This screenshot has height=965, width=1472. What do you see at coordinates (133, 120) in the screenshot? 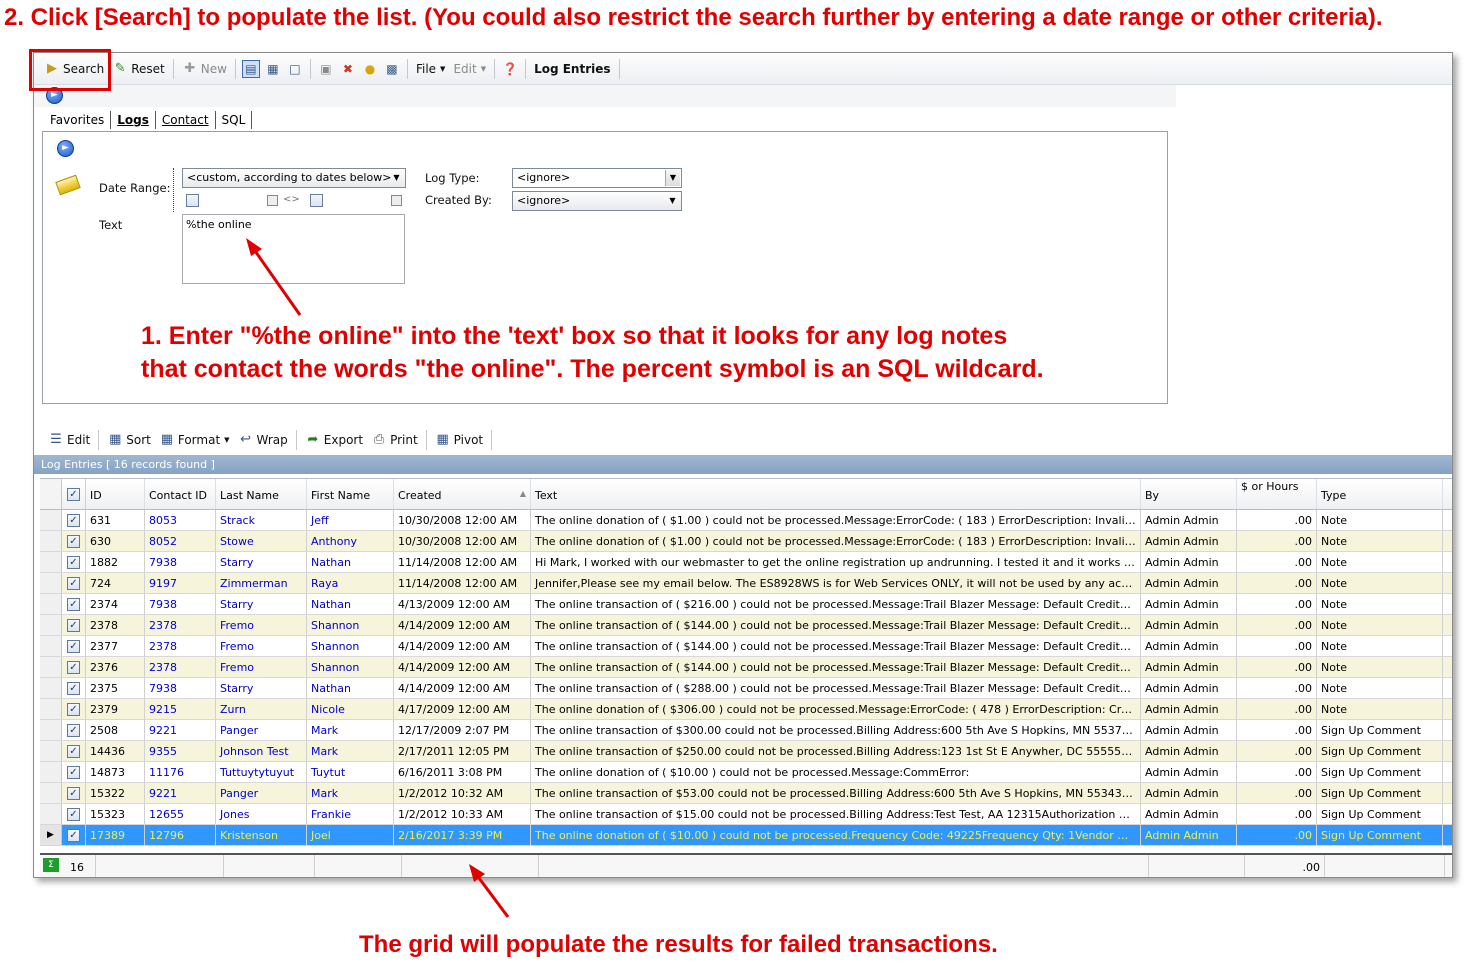
I see `tab-logs: Logs` at bounding box center [133, 120].